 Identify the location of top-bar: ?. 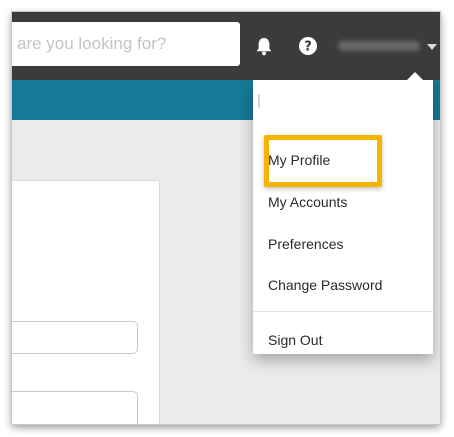
(226, 46).